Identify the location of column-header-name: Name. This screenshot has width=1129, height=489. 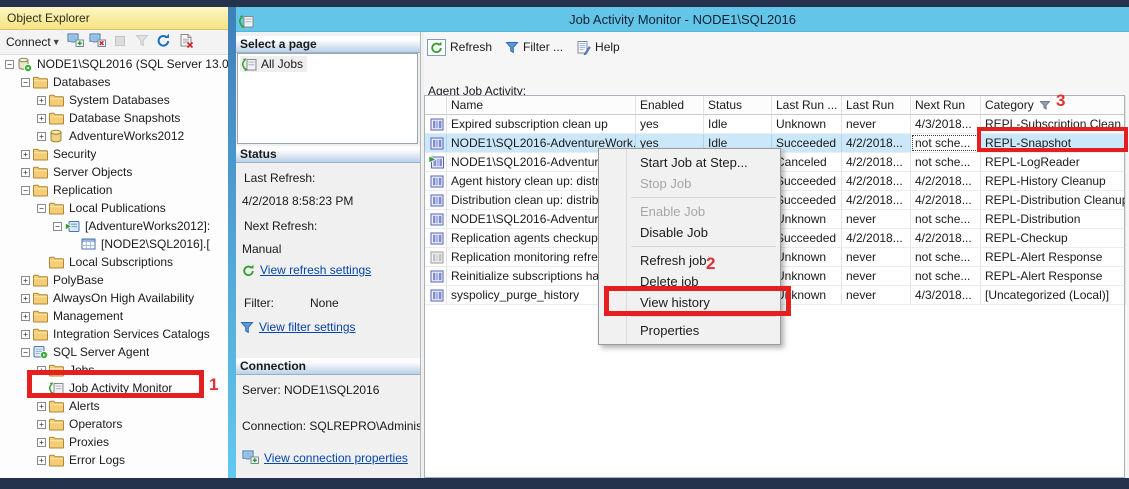
(541, 105).